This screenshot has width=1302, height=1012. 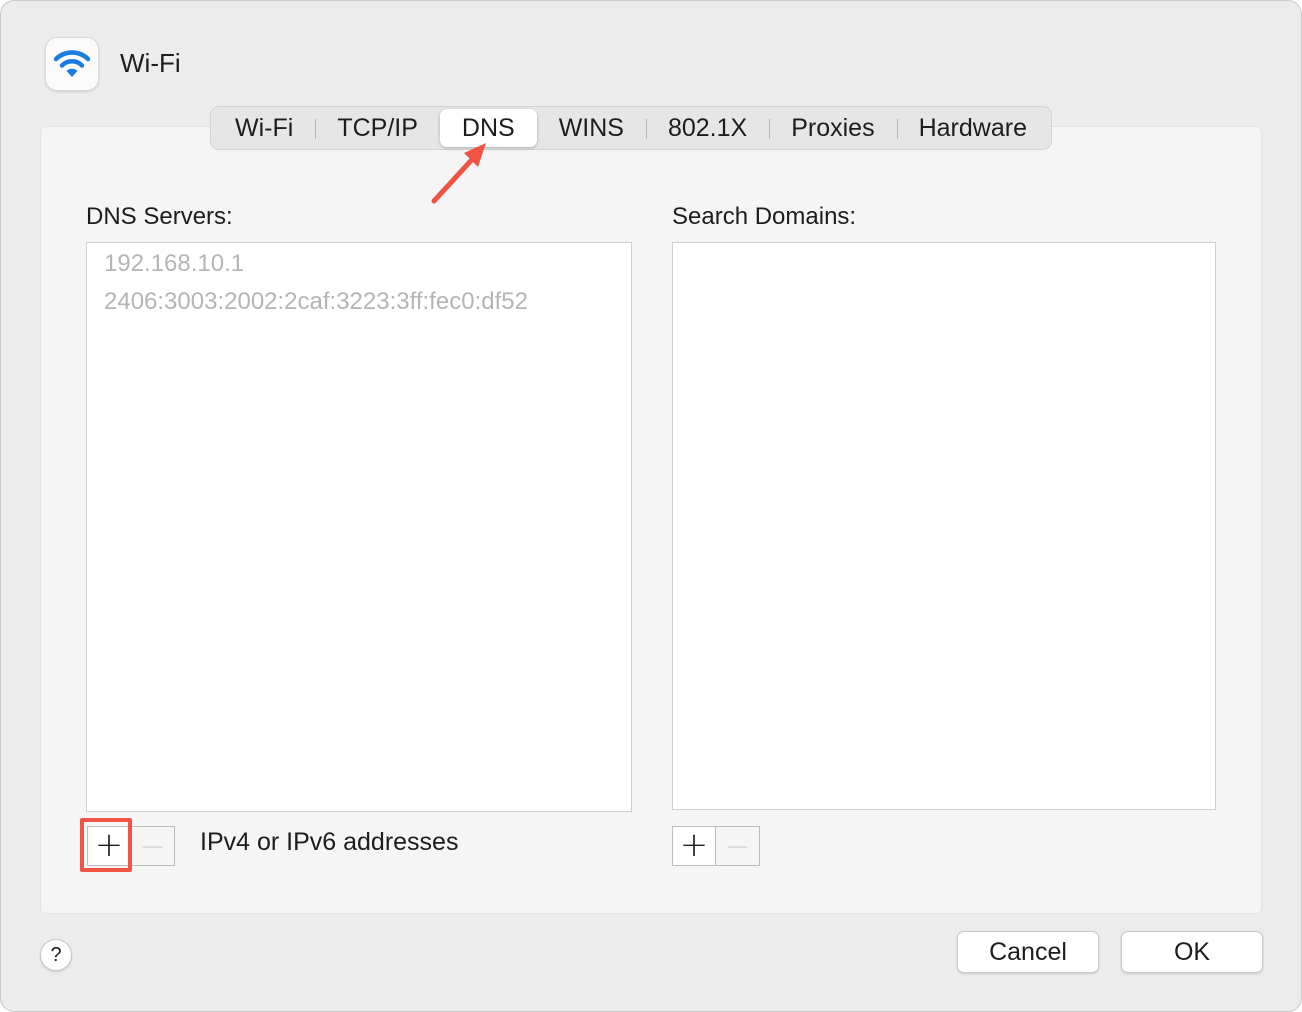 I want to click on remove-dns-server-button: —, so click(x=153, y=846).